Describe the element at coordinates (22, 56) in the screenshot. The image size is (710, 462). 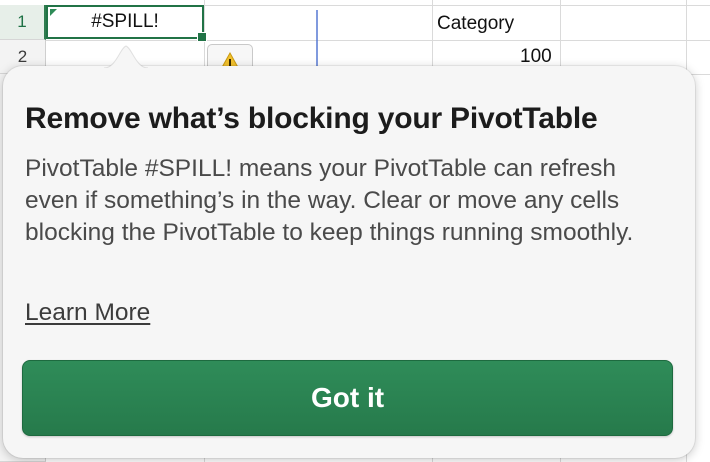
I see `row-number: 2` at that location.